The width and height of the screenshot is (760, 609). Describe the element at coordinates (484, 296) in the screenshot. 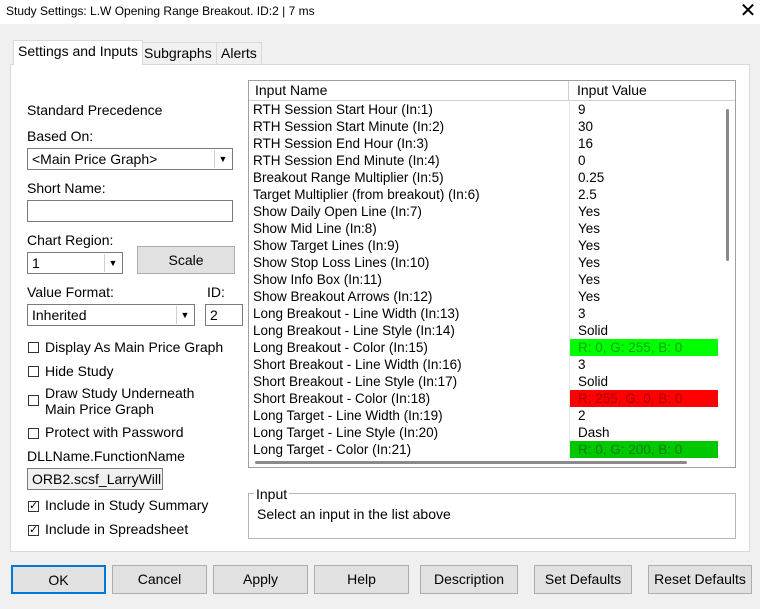

I see `grid-row: Show Breakout Arrows (In:12) Yes` at that location.